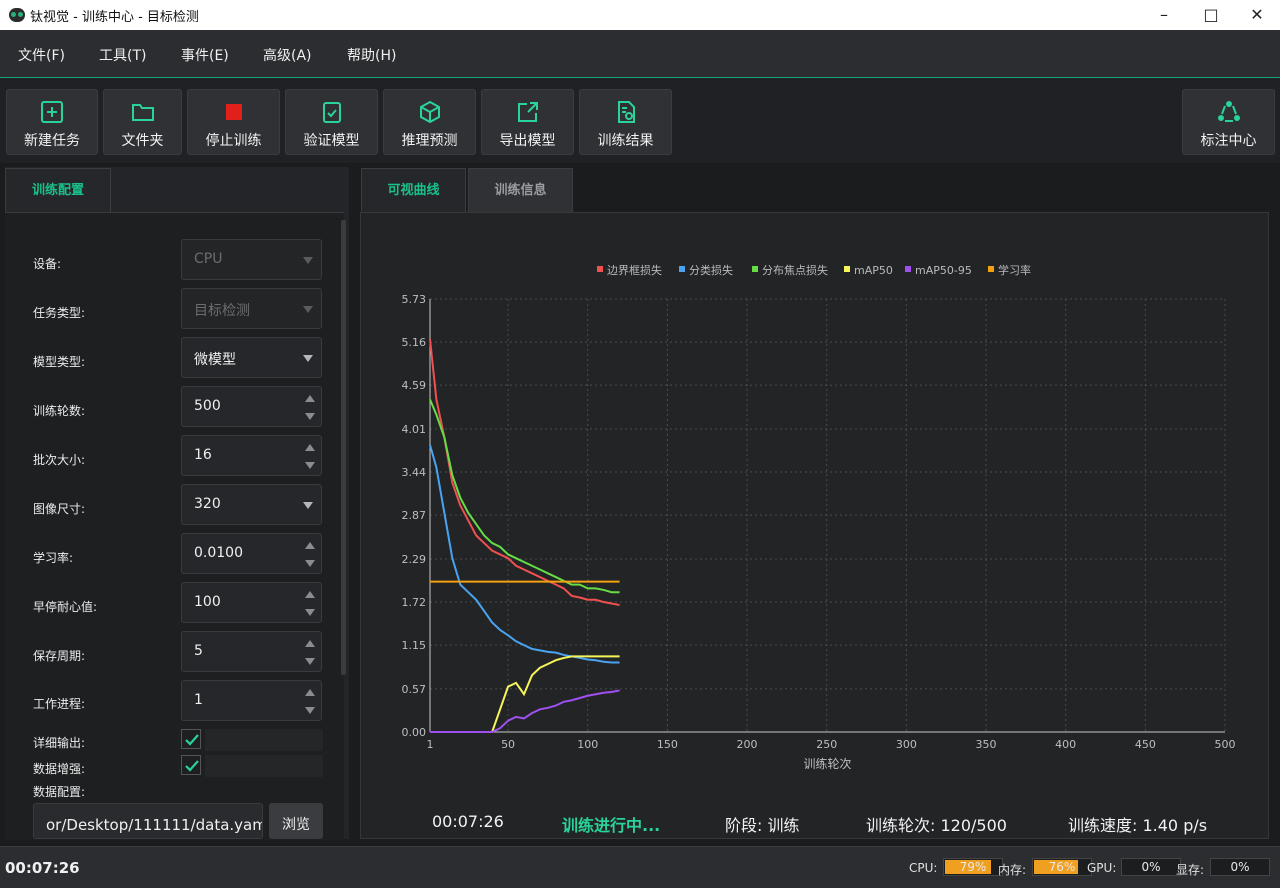  Describe the element at coordinates (343, 447) in the screenshot. I see `config-scrollbar` at that location.